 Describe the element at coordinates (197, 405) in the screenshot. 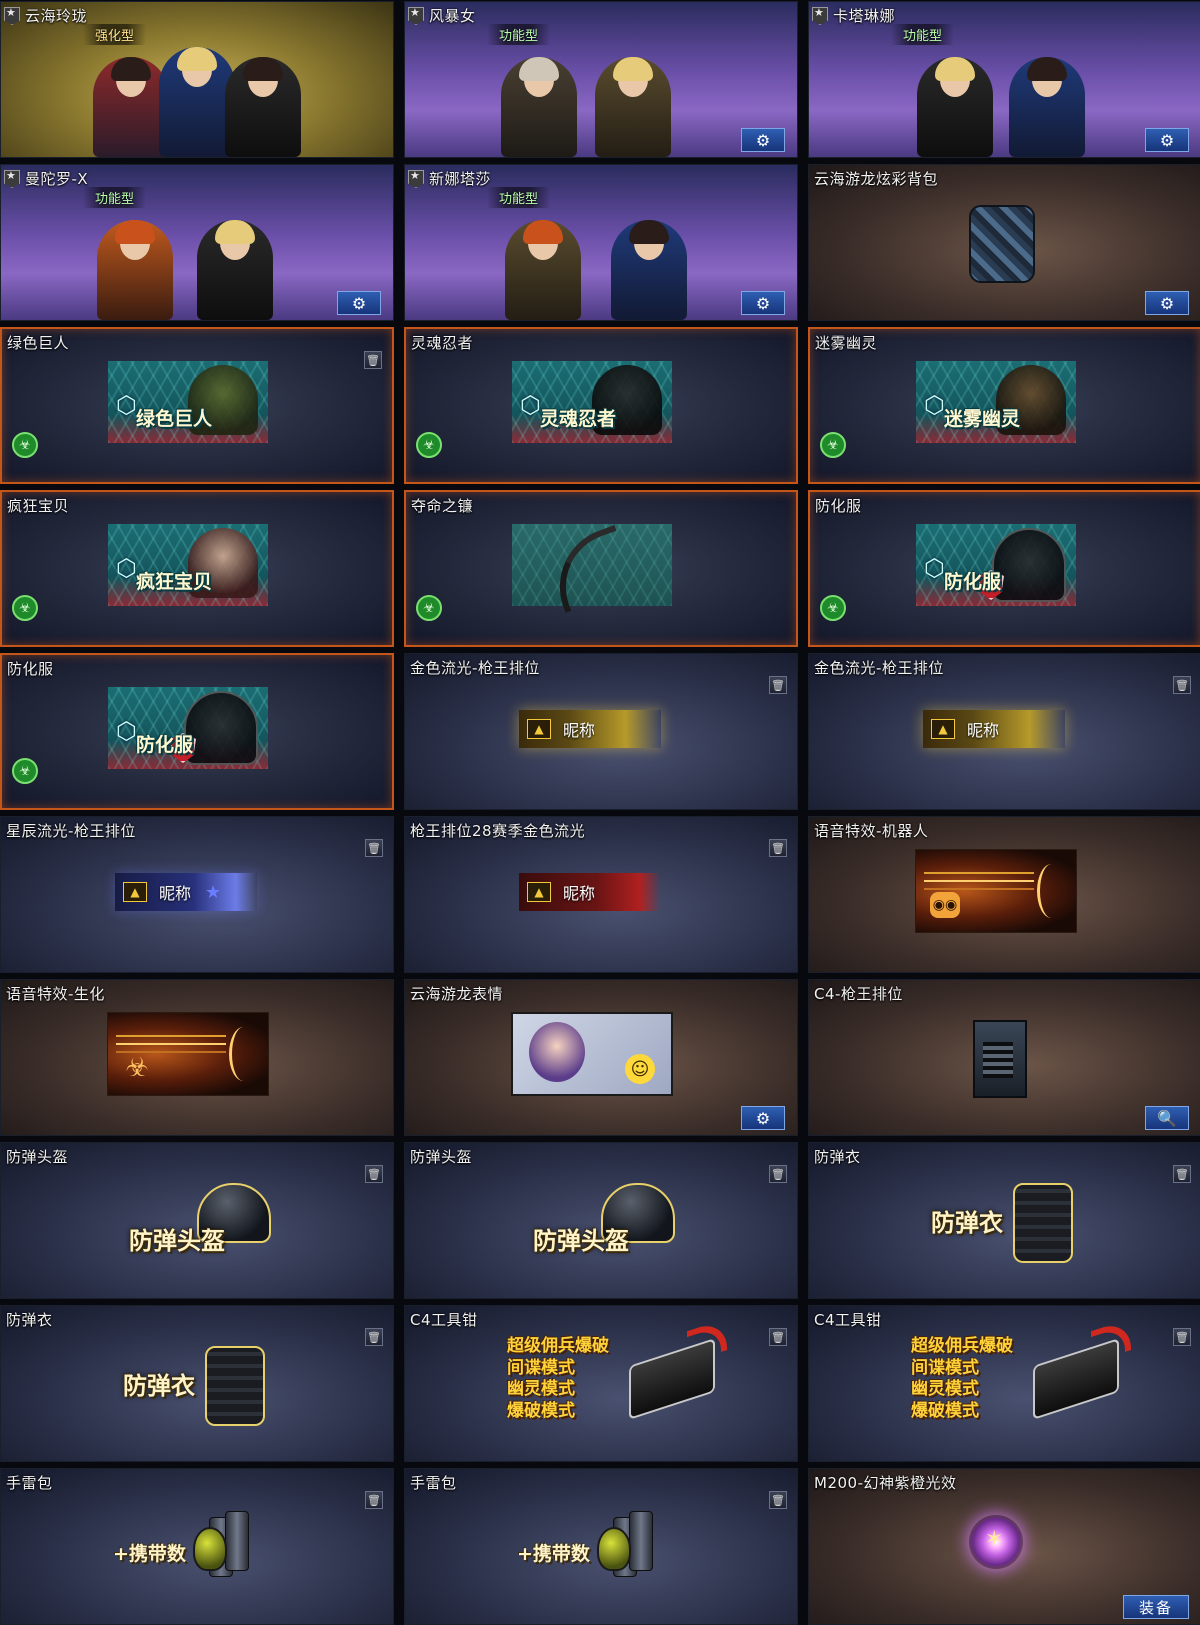

I see `item-card-green-giant: 绿色巨人 🗑 ⬡ 绿色巨人 ☣` at that location.